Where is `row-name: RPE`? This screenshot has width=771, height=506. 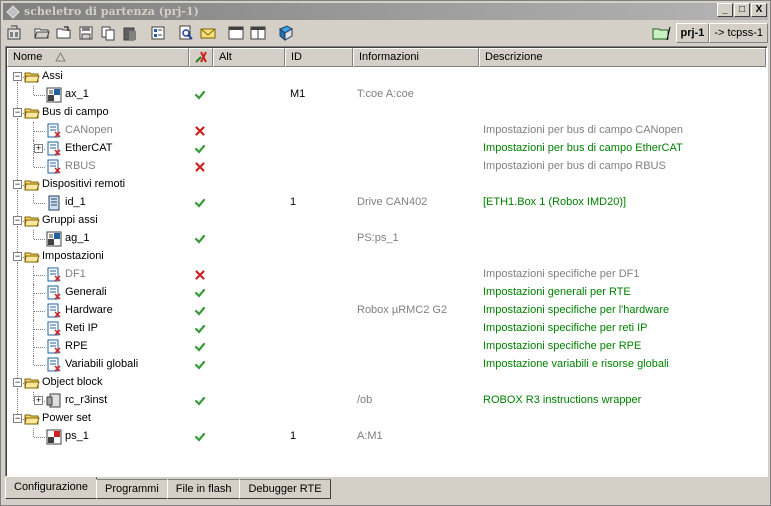 row-name: RPE is located at coordinates (76, 346).